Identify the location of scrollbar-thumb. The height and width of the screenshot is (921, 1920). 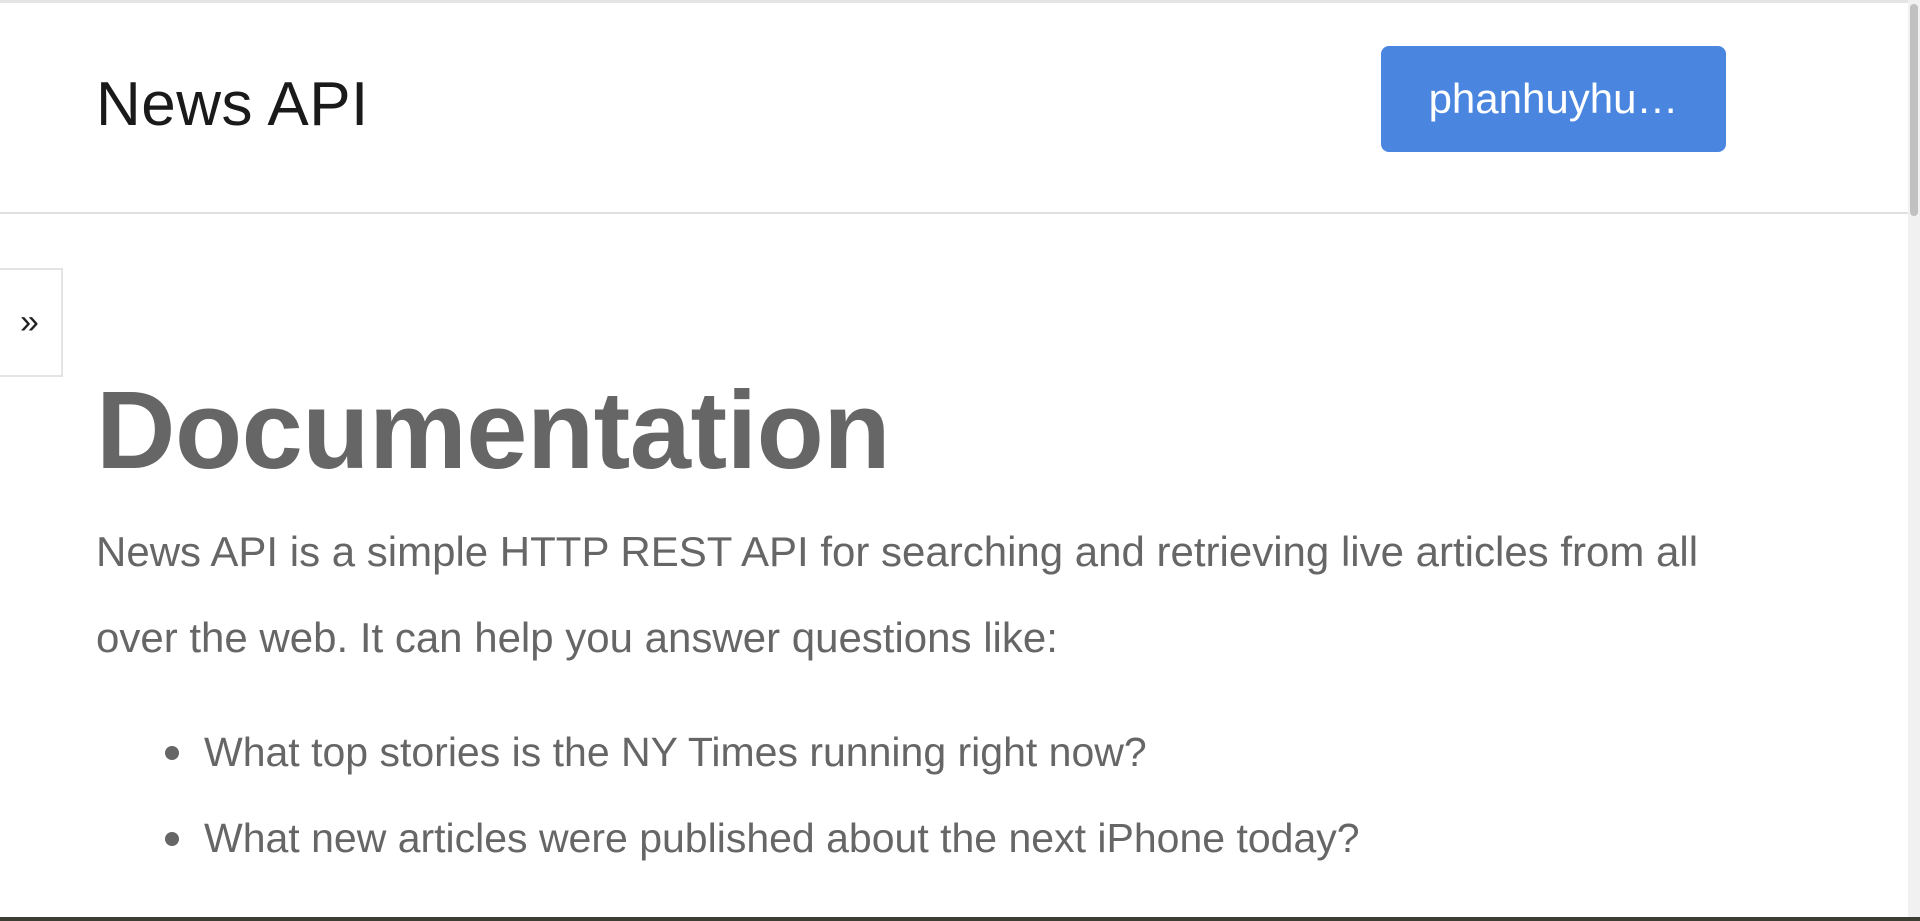
(1914, 110).